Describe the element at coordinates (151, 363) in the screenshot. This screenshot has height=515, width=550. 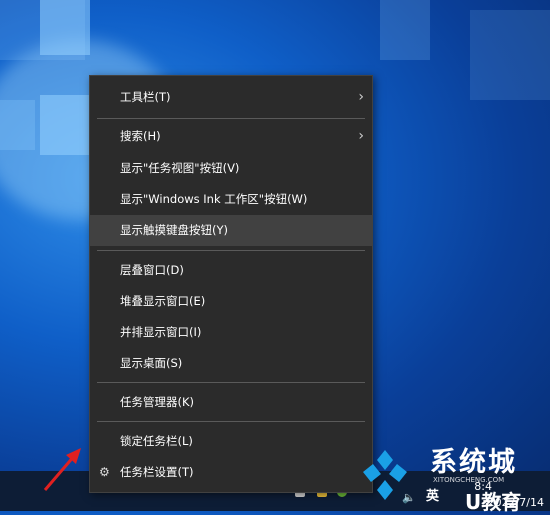
I see `menu-item-label: 显示桌面(S)` at that location.